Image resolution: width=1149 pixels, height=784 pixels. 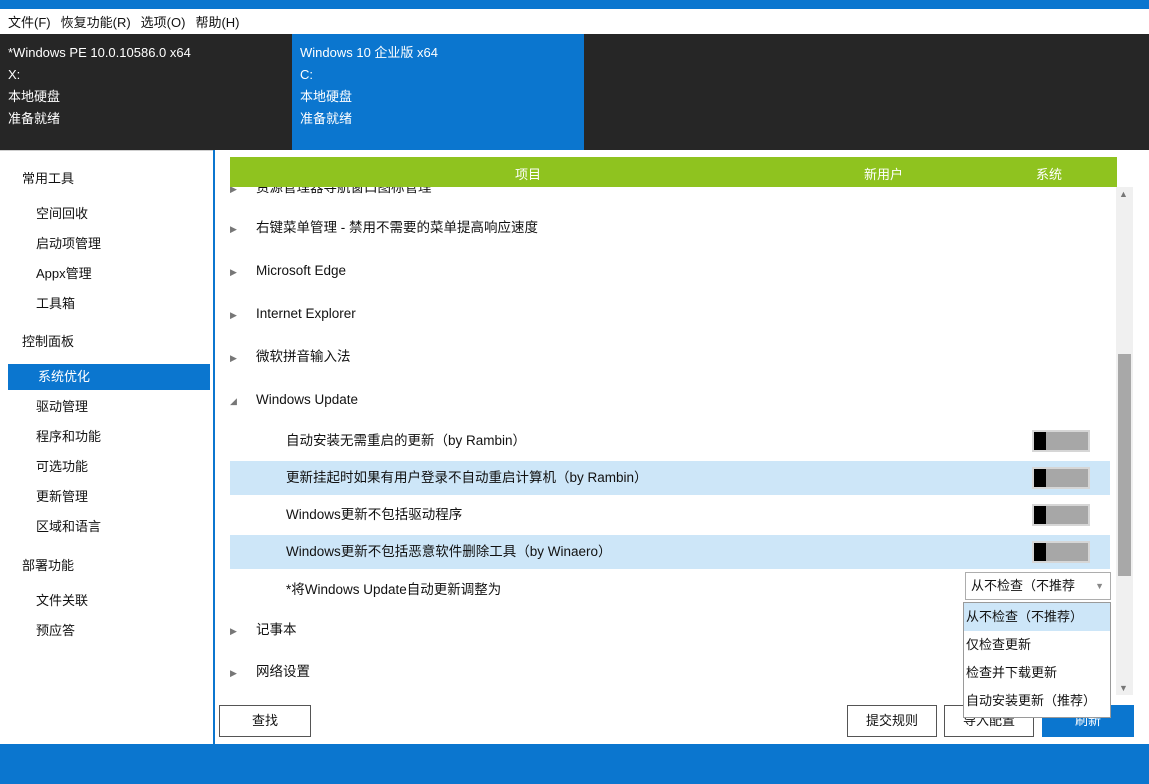 I want to click on table-header: 项目 新用户 系统, so click(x=673, y=172).